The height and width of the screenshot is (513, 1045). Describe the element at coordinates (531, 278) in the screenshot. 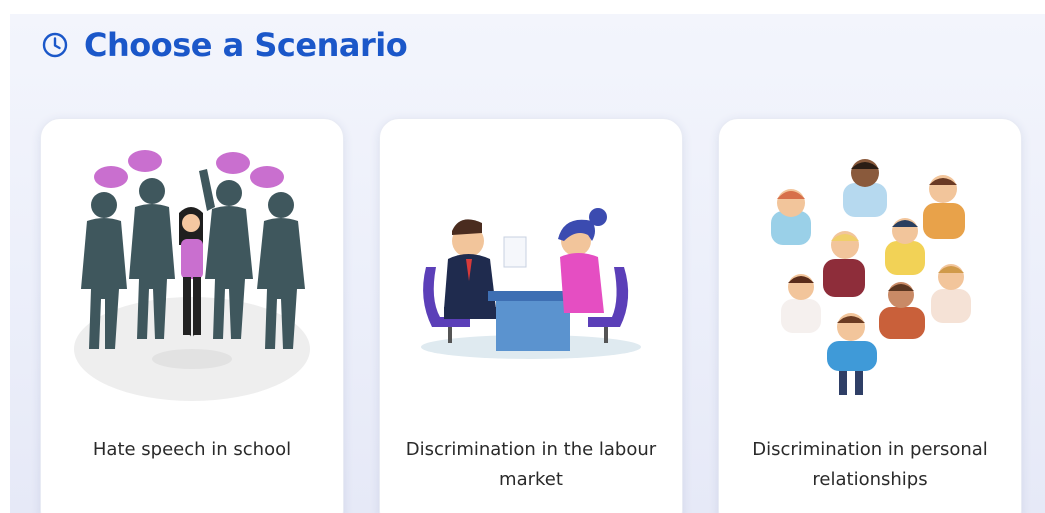

I see `job-interview-illustration` at that location.